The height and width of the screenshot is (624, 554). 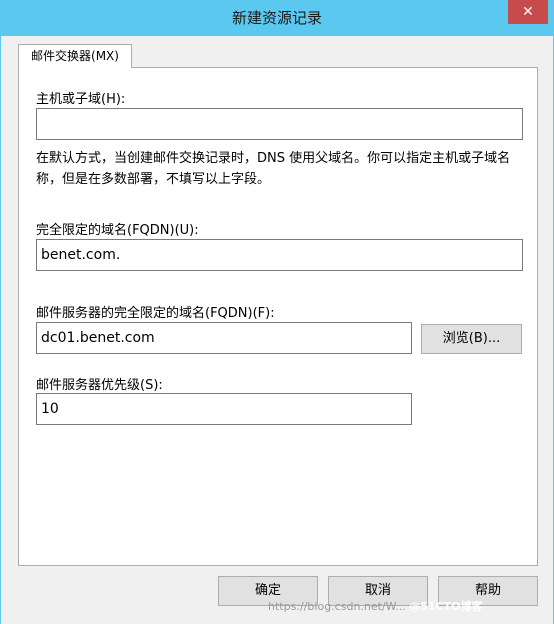 I want to click on mail-server-input: dc01.benet.com, so click(x=224, y=338).